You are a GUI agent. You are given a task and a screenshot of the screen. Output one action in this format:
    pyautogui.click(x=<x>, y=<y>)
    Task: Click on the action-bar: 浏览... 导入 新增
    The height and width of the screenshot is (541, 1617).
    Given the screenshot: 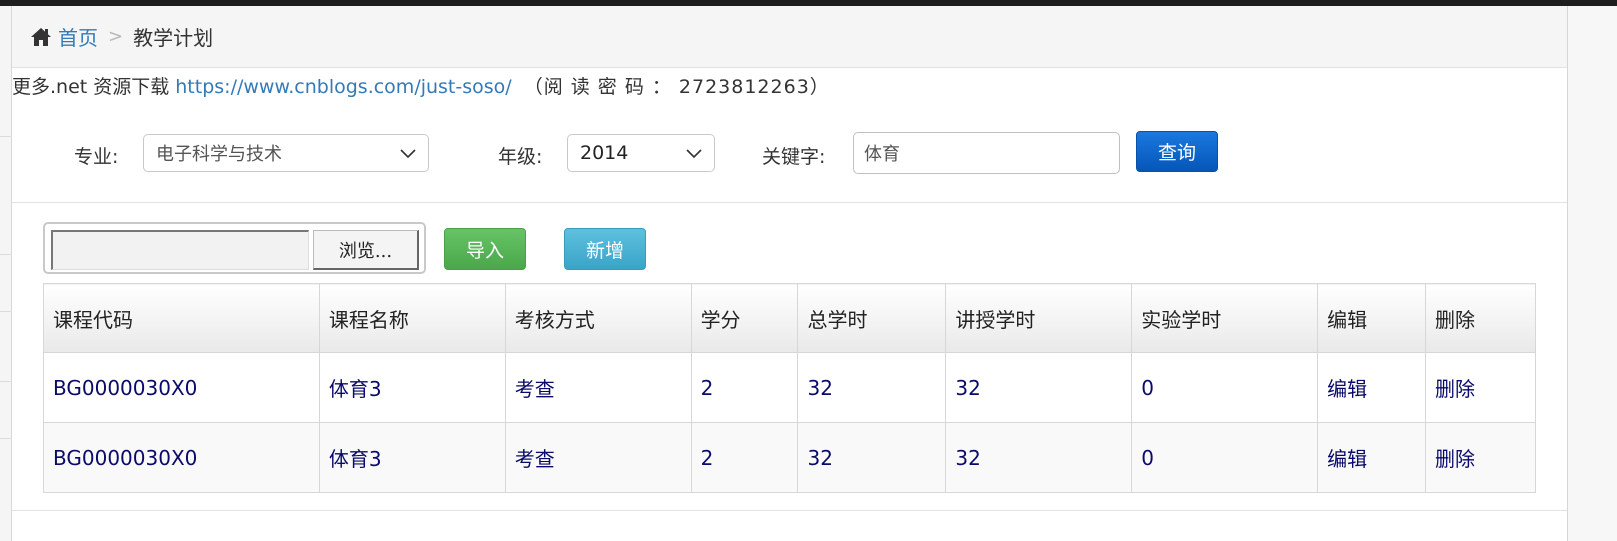 What is the action you would take?
    pyautogui.click(x=789, y=248)
    